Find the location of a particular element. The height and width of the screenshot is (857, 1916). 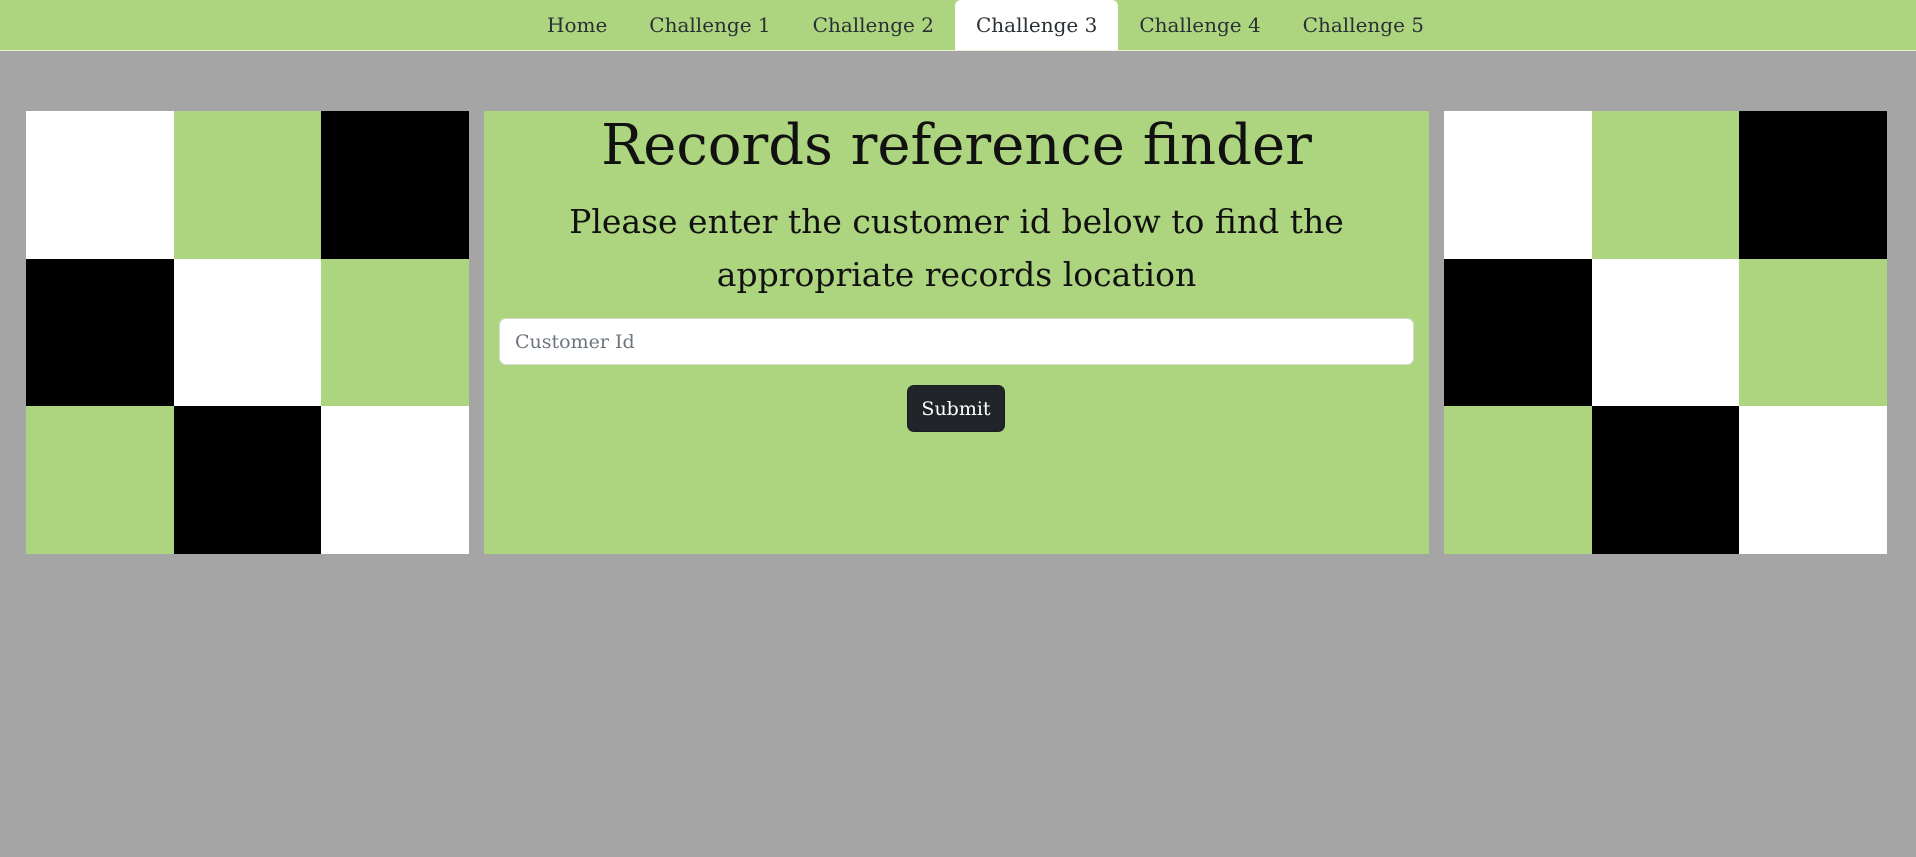

nav-tab-challenge-1: Challenge 1 is located at coordinates (709, 25).